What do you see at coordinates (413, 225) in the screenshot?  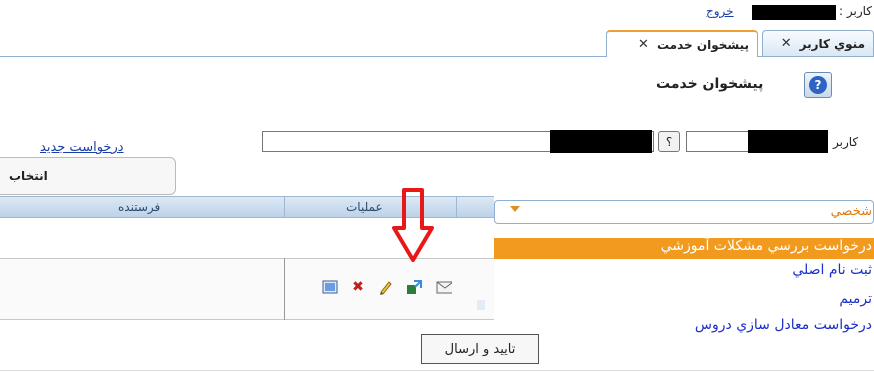 I see `annotation-arrow-icon` at bounding box center [413, 225].